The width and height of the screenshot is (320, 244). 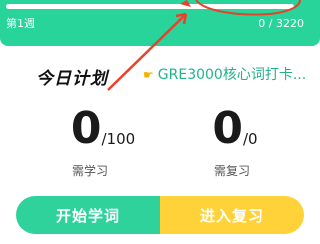 I want to click on week-label: 第1週, so click(x=20, y=23).